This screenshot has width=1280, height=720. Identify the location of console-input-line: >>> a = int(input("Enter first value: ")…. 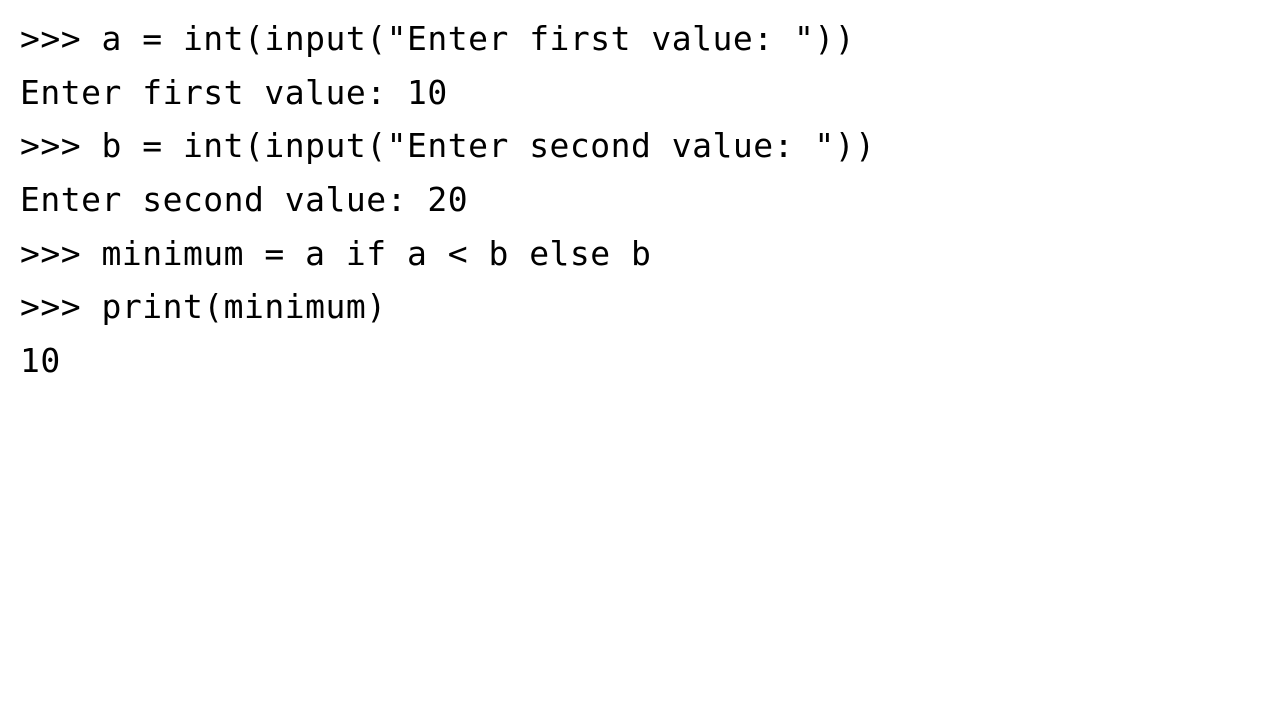
(438, 38).